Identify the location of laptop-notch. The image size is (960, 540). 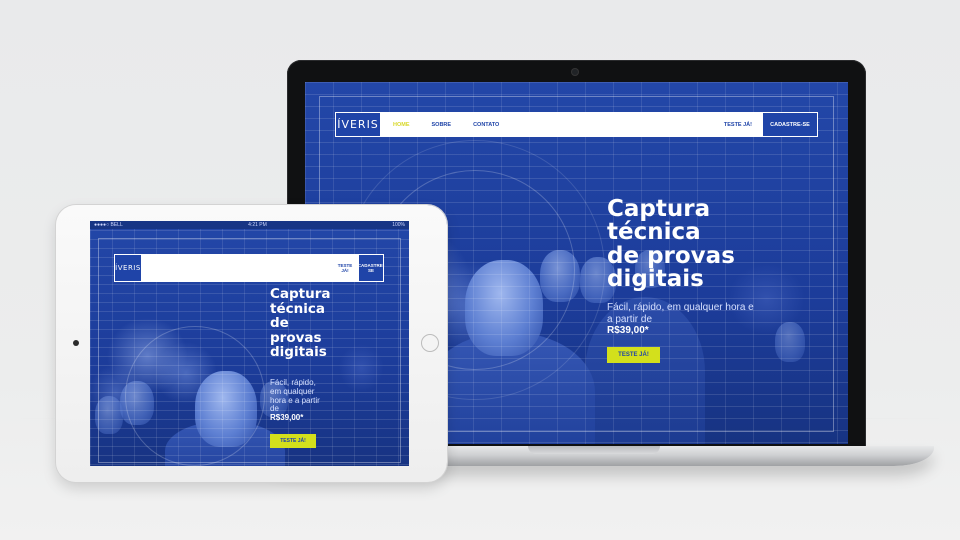
(594, 450).